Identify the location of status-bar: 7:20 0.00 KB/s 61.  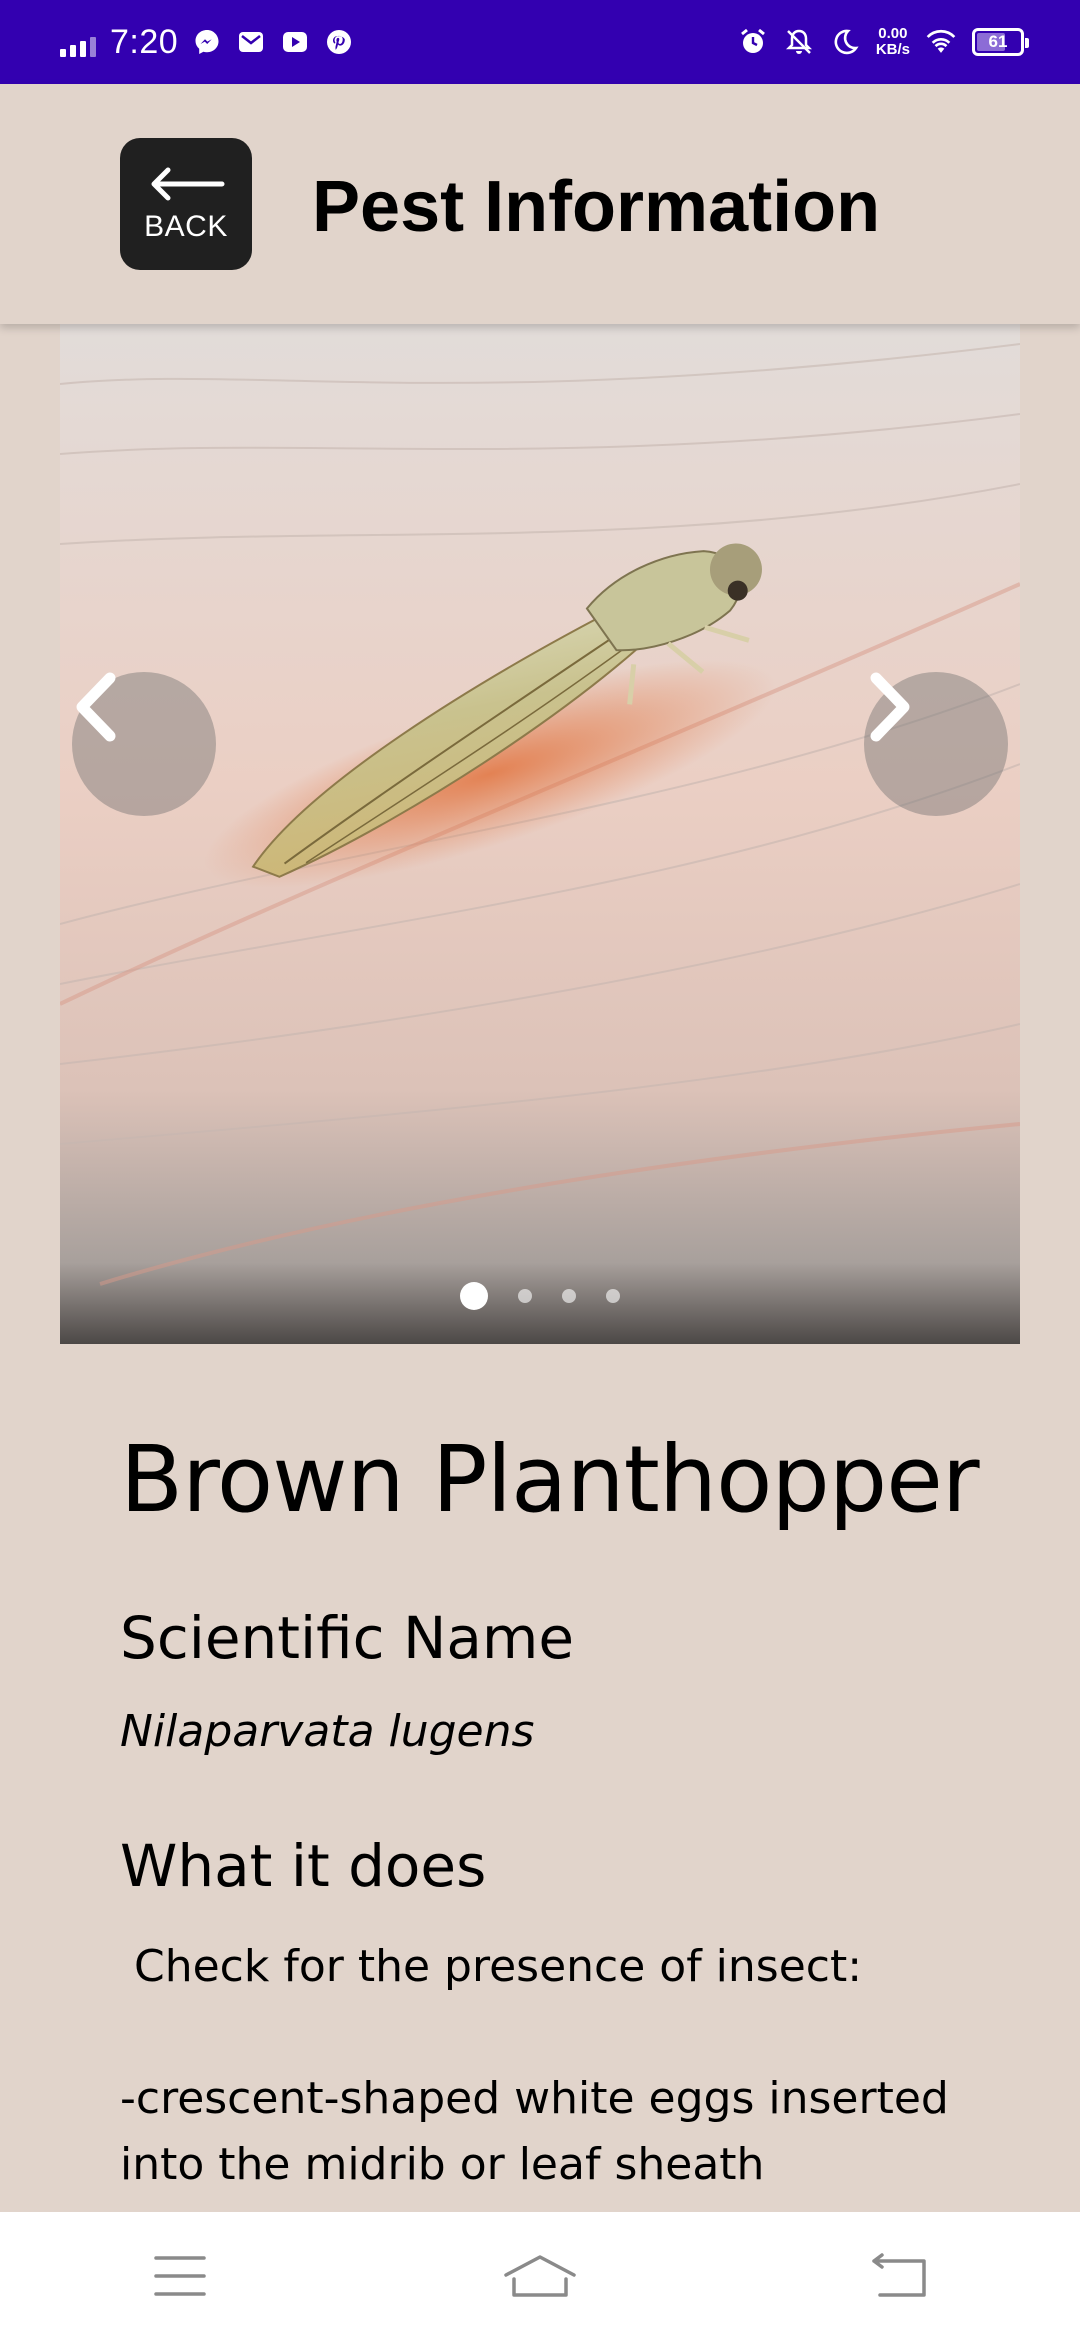
(540, 42).